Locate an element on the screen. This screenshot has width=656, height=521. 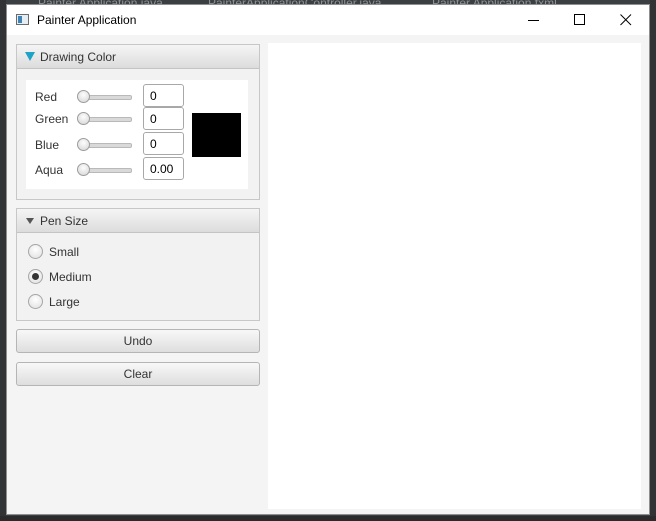
red-label: Red is located at coordinates (46, 97).